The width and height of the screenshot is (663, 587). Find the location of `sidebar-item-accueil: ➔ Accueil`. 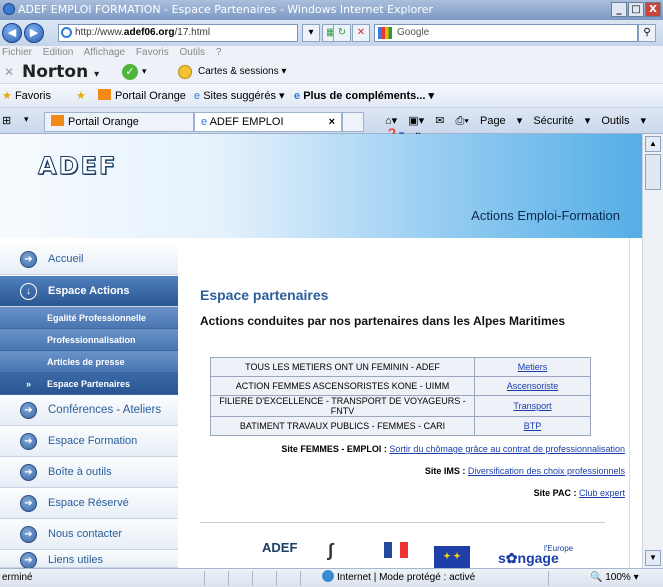

sidebar-item-accueil: ➔ Accueil is located at coordinates (89, 259).